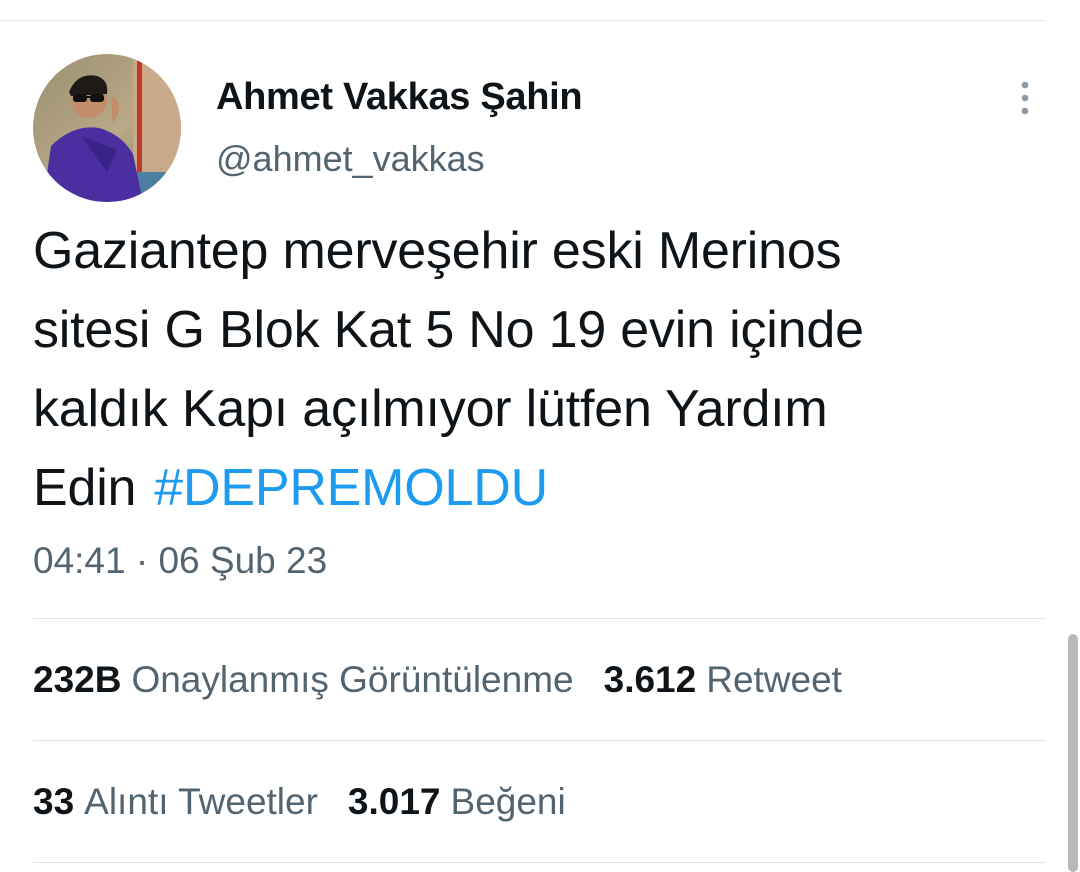 This screenshot has width=1080, height=872. Describe the element at coordinates (650, 679) in the screenshot. I see `retweets-count: 3.612` at that location.